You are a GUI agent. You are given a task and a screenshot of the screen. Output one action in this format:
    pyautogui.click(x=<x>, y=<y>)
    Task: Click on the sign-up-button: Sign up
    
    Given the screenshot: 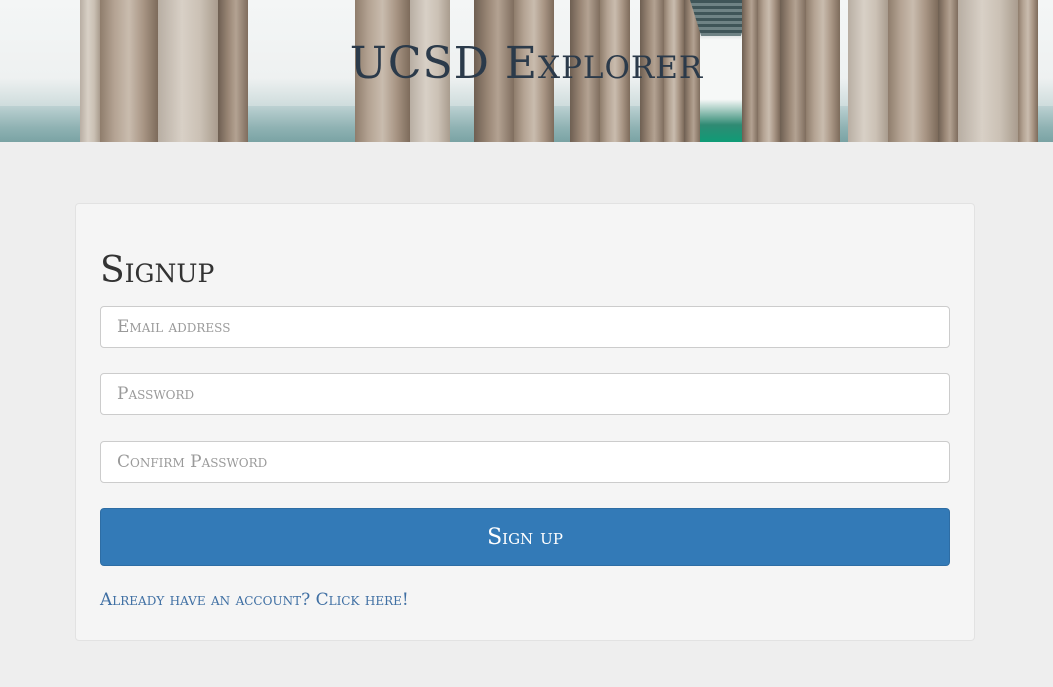 What is the action you would take?
    pyautogui.click(x=525, y=537)
    